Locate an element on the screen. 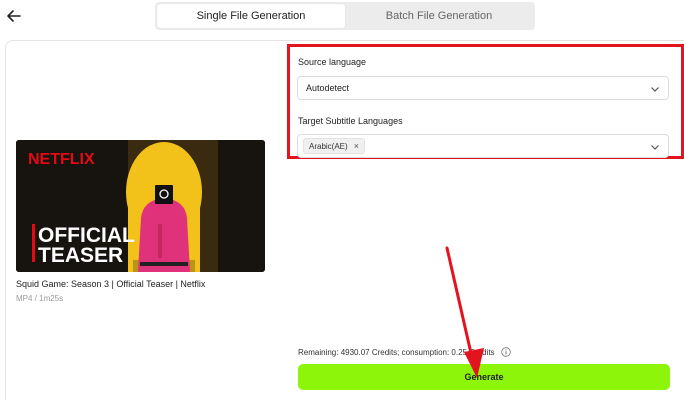 This screenshot has width=684, height=400. source-language-label: Source language is located at coordinates (332, 62).